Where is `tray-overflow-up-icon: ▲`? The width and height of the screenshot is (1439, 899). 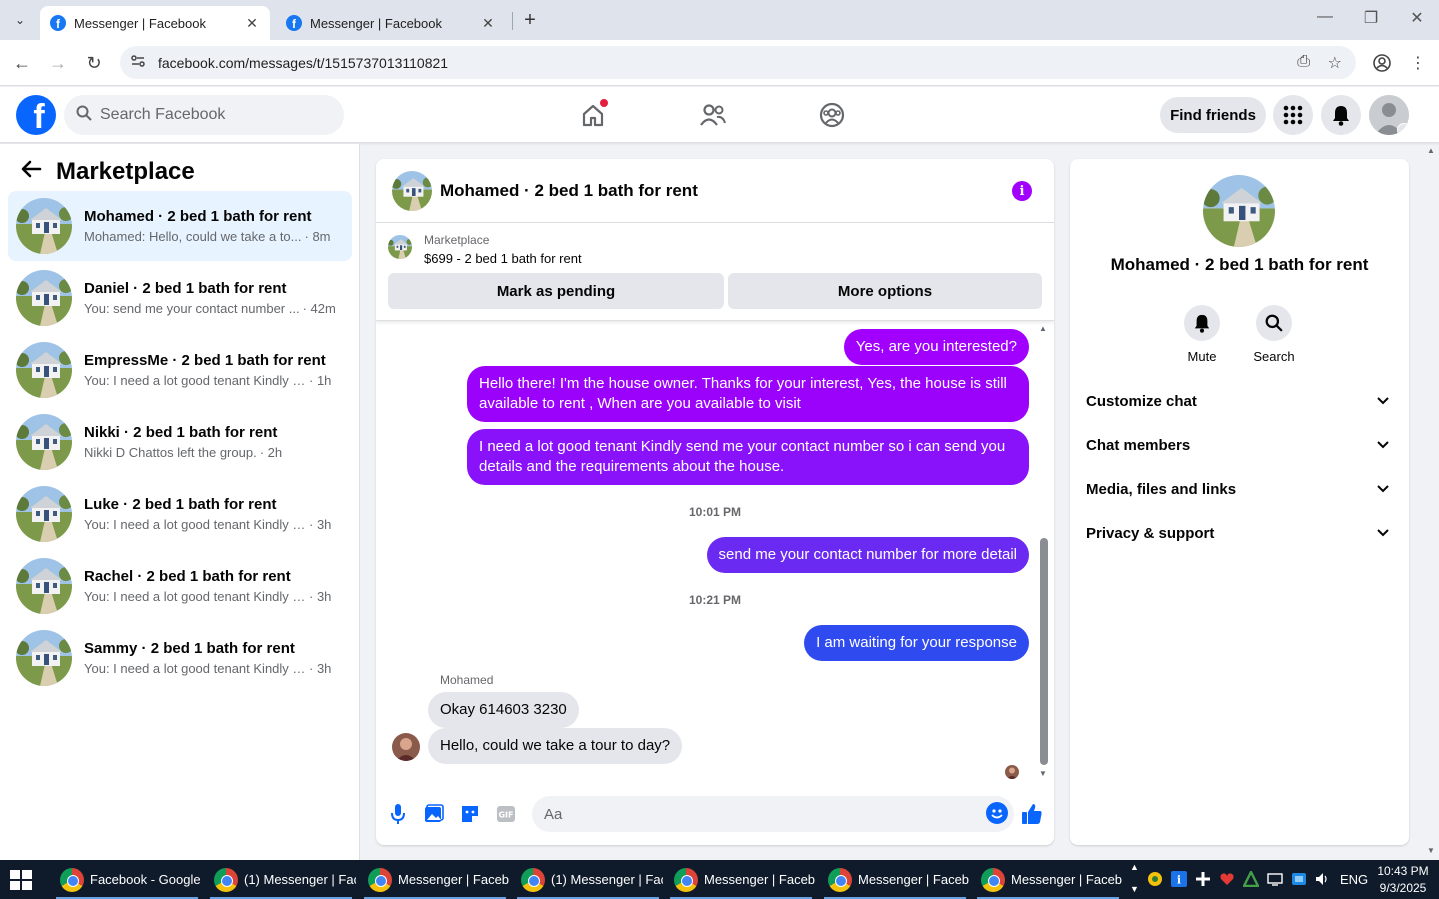 tray-overflow-up-icon: ▲ is located at coordinates (1134, 867).